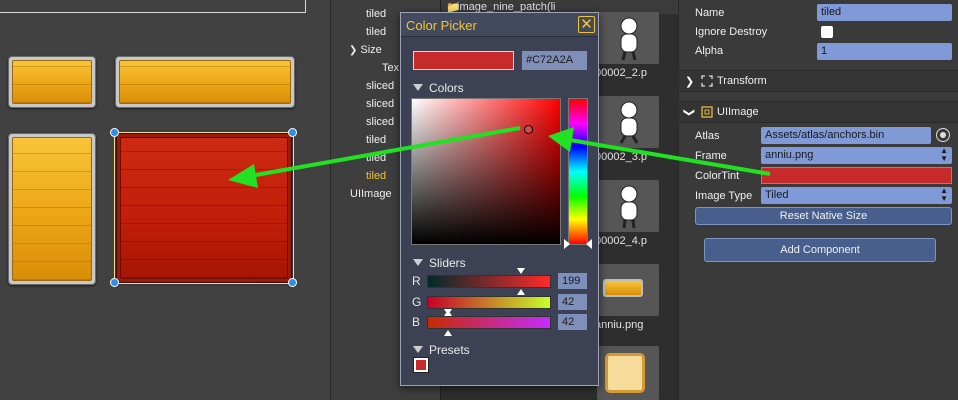 This screenshot has height=400, width=958. I want to click on resize-handle-bl, so click(114, 282).